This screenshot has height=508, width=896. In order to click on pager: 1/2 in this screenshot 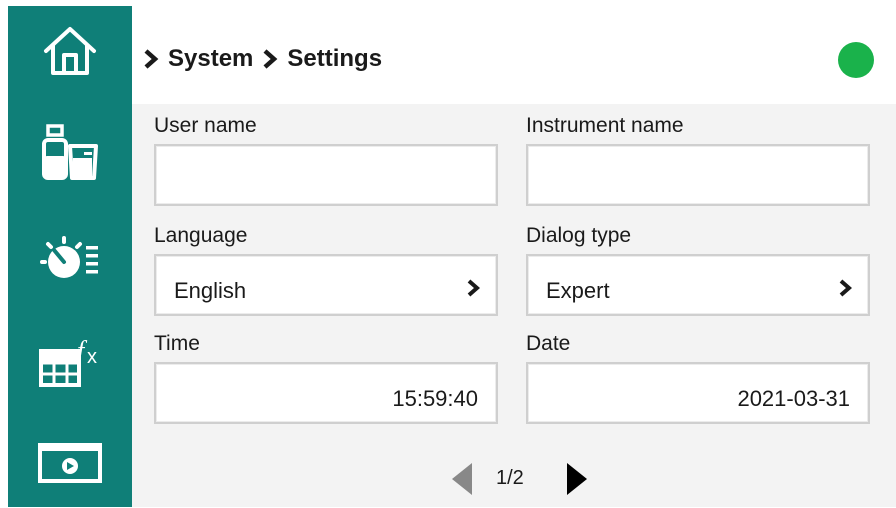, I will do `click(514, 479)`.